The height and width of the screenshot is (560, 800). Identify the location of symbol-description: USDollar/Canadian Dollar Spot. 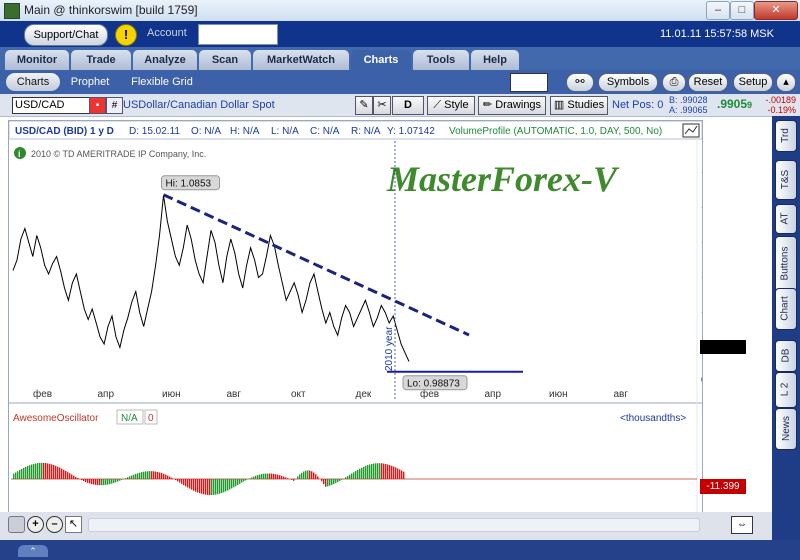
(199, 105).